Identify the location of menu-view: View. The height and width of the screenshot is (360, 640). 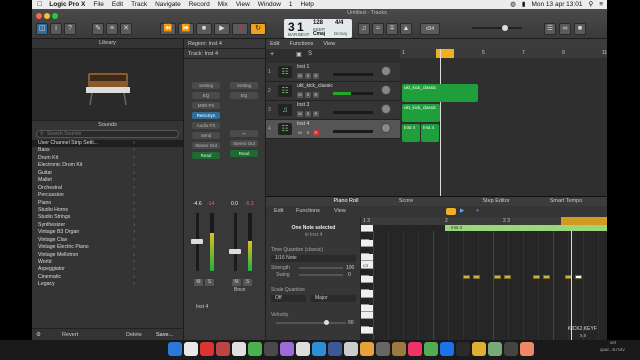
(243, 4).